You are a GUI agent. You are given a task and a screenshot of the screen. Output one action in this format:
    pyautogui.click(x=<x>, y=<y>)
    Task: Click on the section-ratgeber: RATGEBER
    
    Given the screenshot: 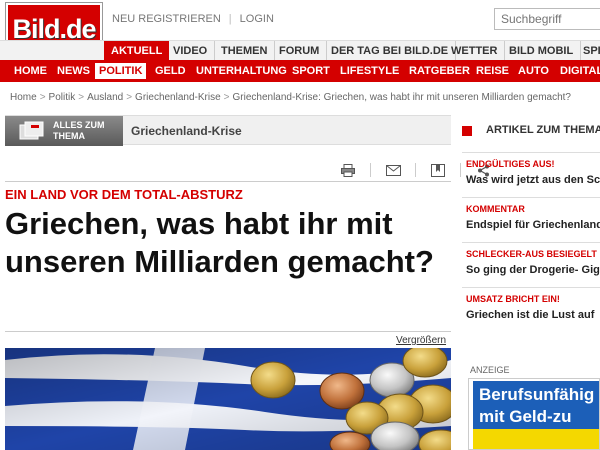 What is the action you would take?
    pyautogui.click(x=439, y=71)
    